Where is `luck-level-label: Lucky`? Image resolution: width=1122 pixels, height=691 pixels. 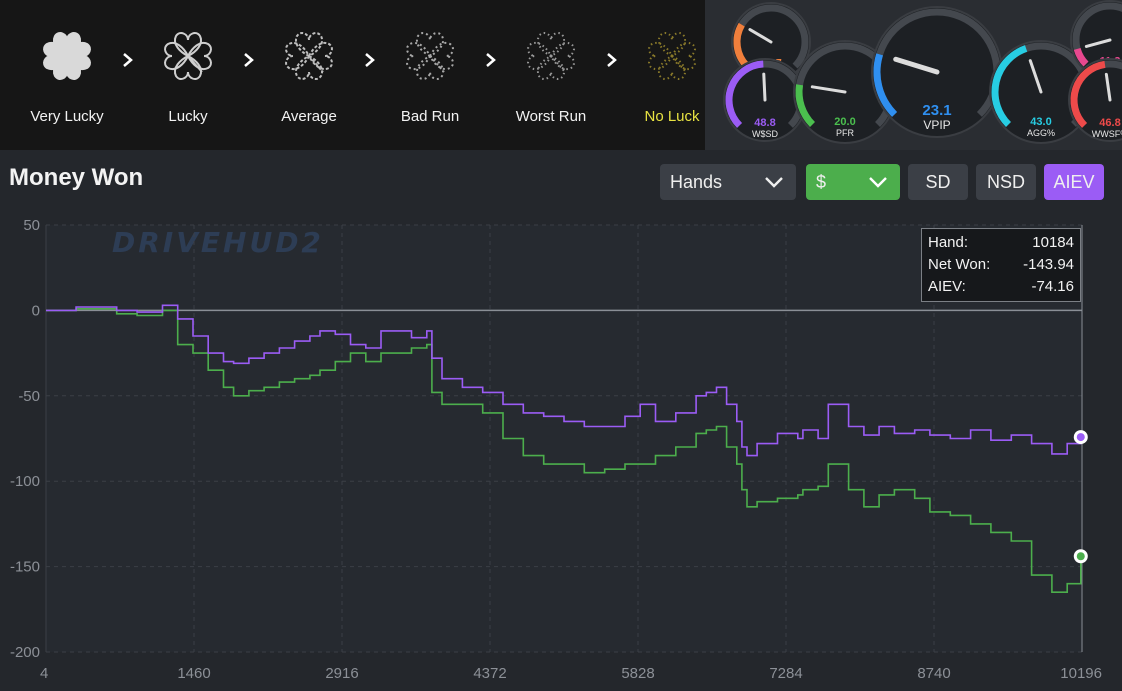 luck-level-label: Lucky is located at coordinates (188, 116).